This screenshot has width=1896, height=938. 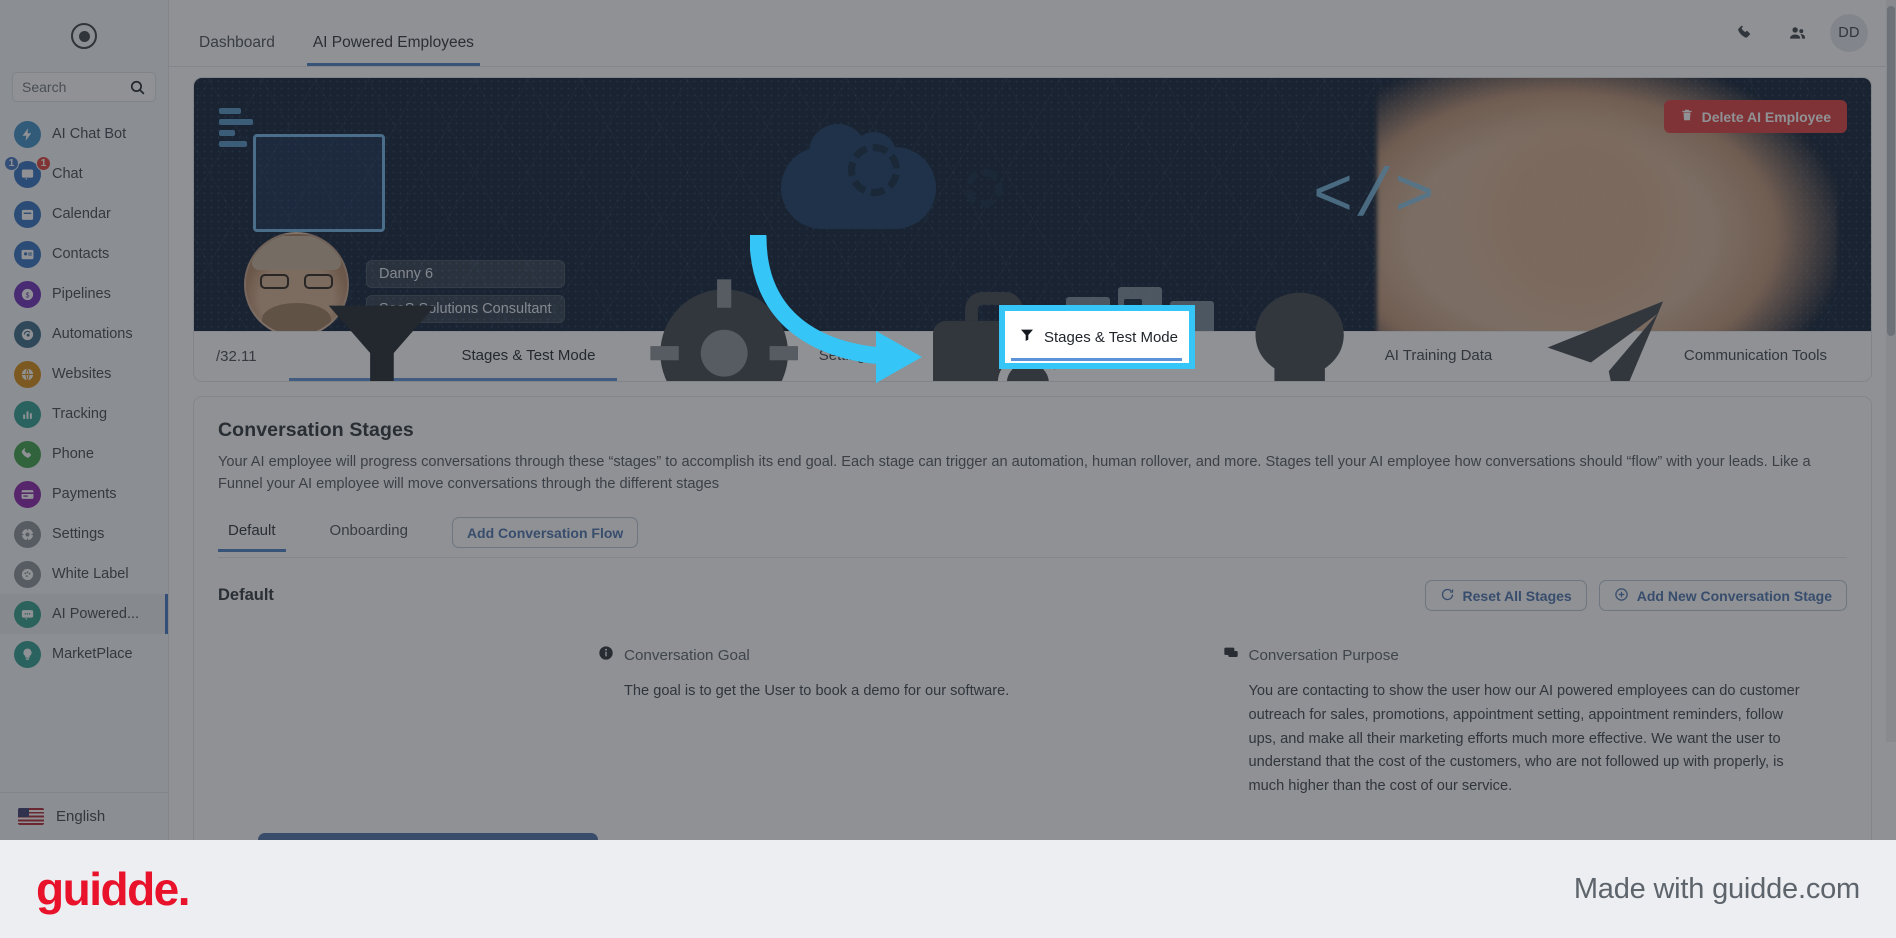 What do you see at coordinates (1323, 656) in the screenshot?
I see `conversation-purpose-title: Conversation Purpose` at bounding box center [1323, 656].